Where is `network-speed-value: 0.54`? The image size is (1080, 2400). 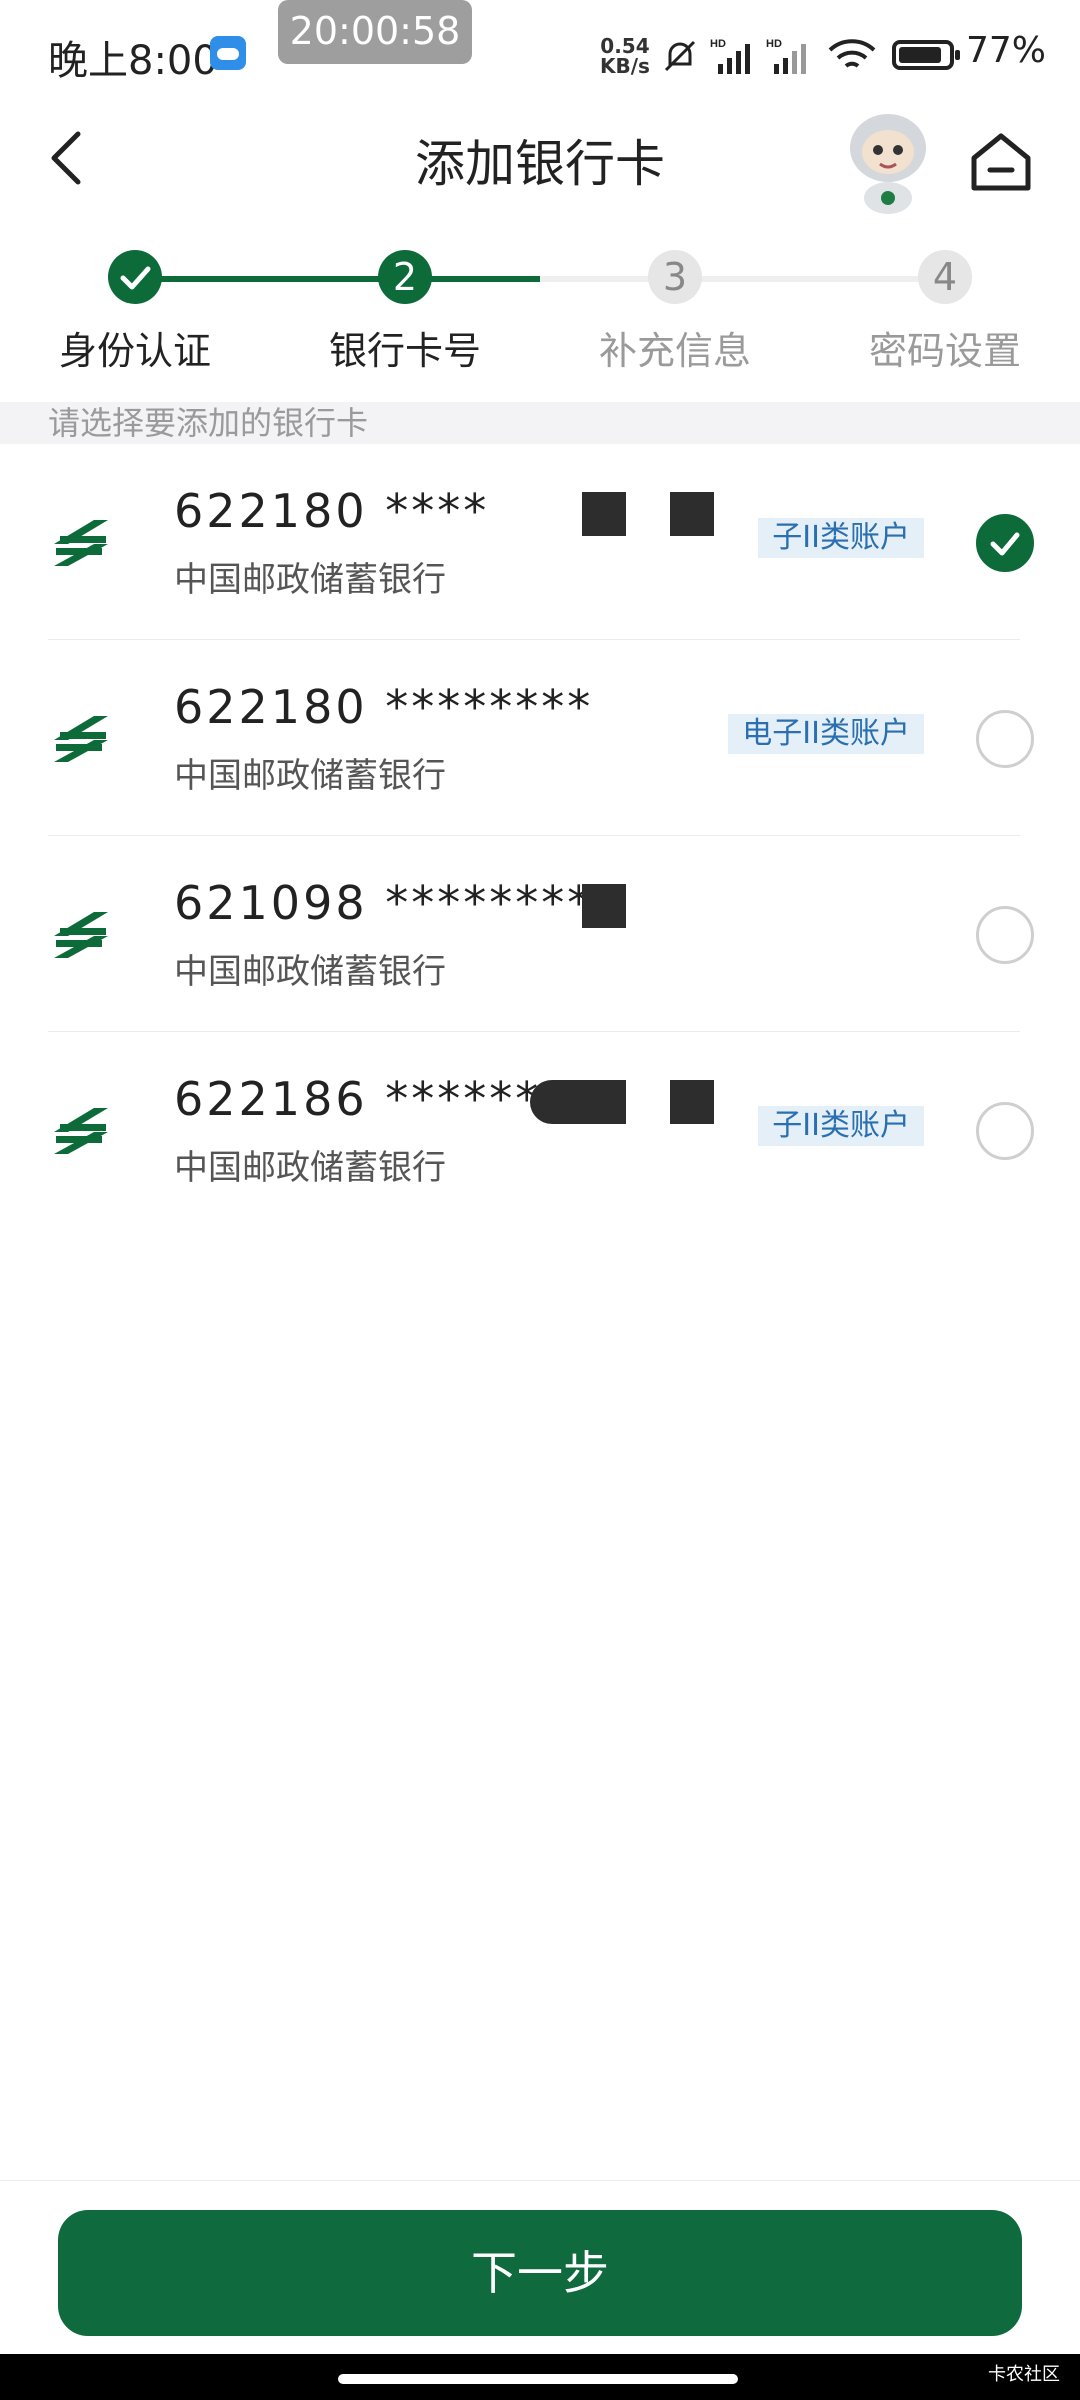 network-speed-value: 0.54 is located at coordinates (625, 46).